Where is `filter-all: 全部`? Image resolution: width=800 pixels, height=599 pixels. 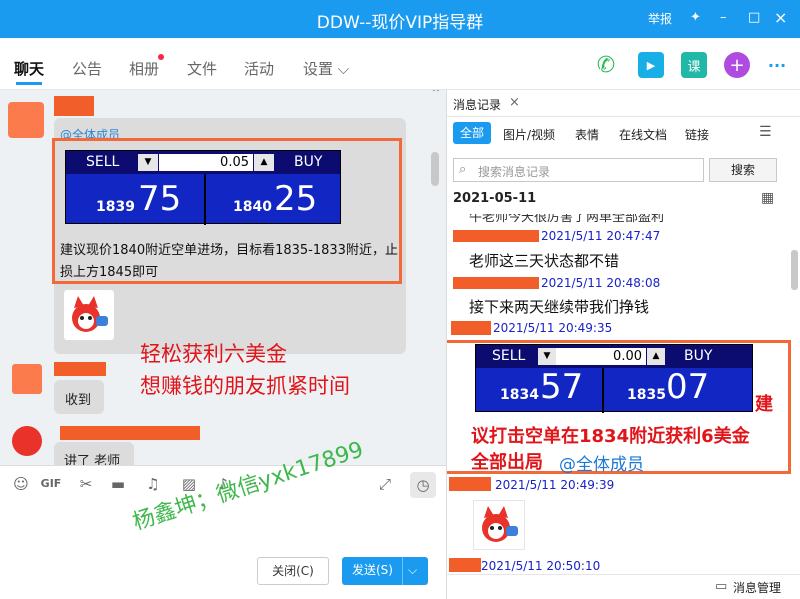 filter-all: 全部 is located at coordinates (472, 133).